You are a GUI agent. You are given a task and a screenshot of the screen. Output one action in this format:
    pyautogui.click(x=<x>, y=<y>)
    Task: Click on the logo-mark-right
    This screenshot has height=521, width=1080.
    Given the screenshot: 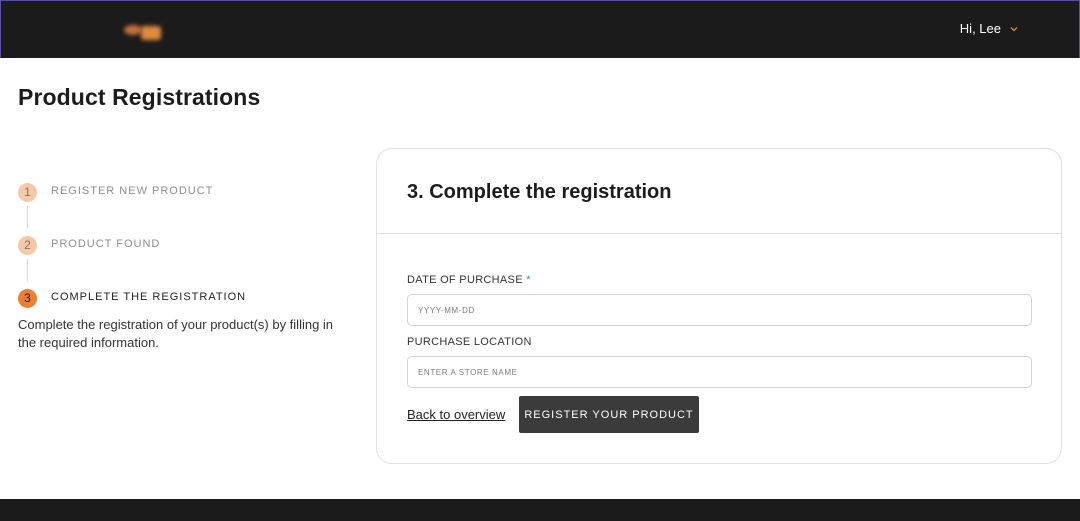 What is the action you would take?
    pyautogui.click(x=151, y=33)
    